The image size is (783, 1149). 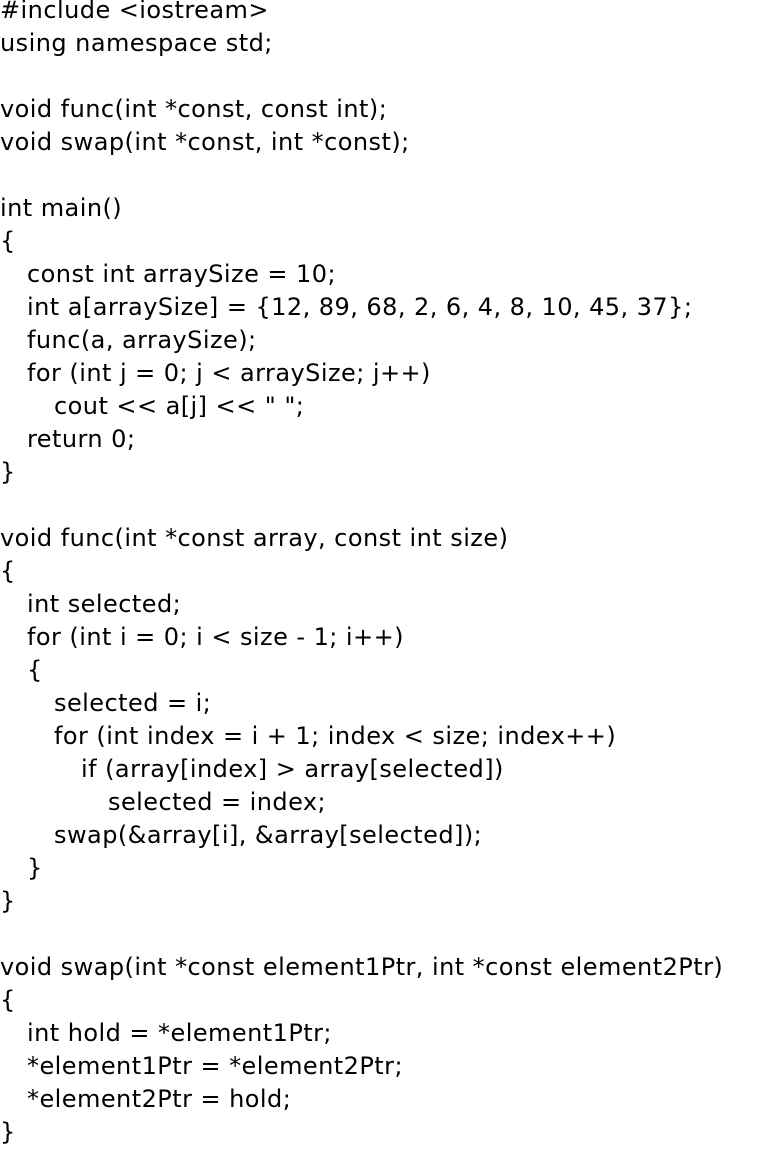 What do you see at coordinates (159, 1099) in the screenshot?
I see `code-line: *element2Ptr = hold;` at bounding box center [159, 1099].